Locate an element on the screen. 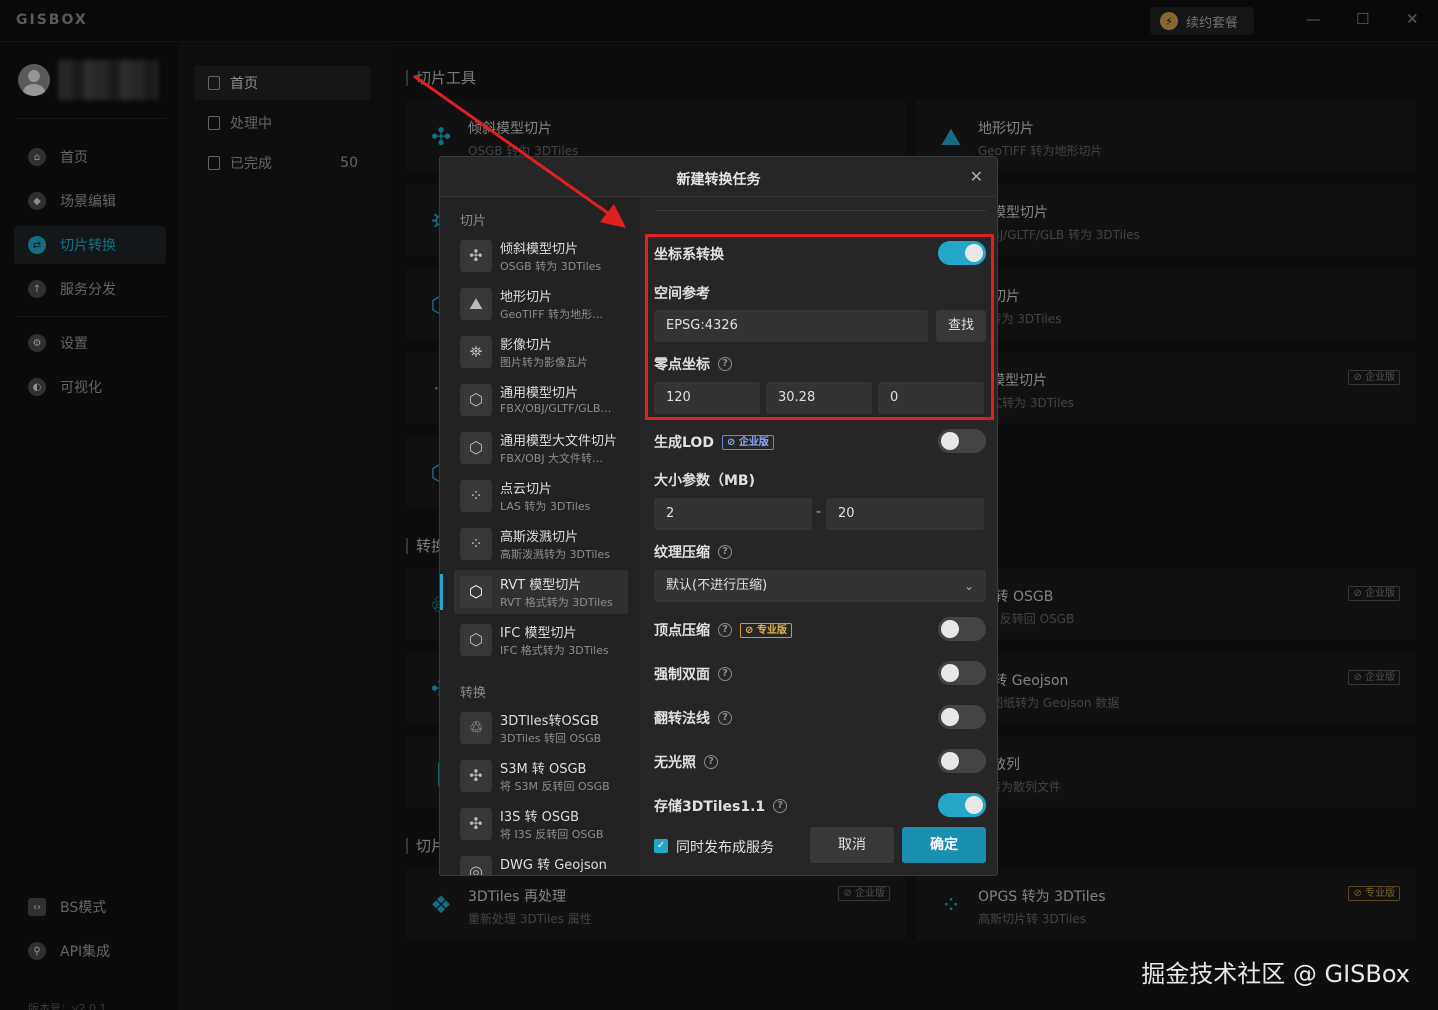 The height and width of the screenshot is (1010, 1438). group-label-slice: 切片 is located at coordinates (473, 221).